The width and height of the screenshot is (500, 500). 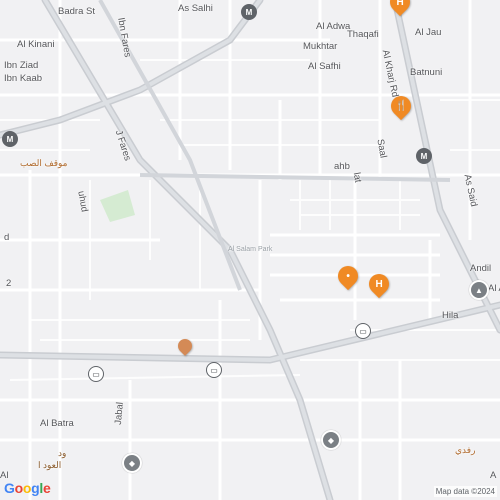 I want to click on street-label-ibn-kaab: Ibn Kaab, so click(x=23, y=78).